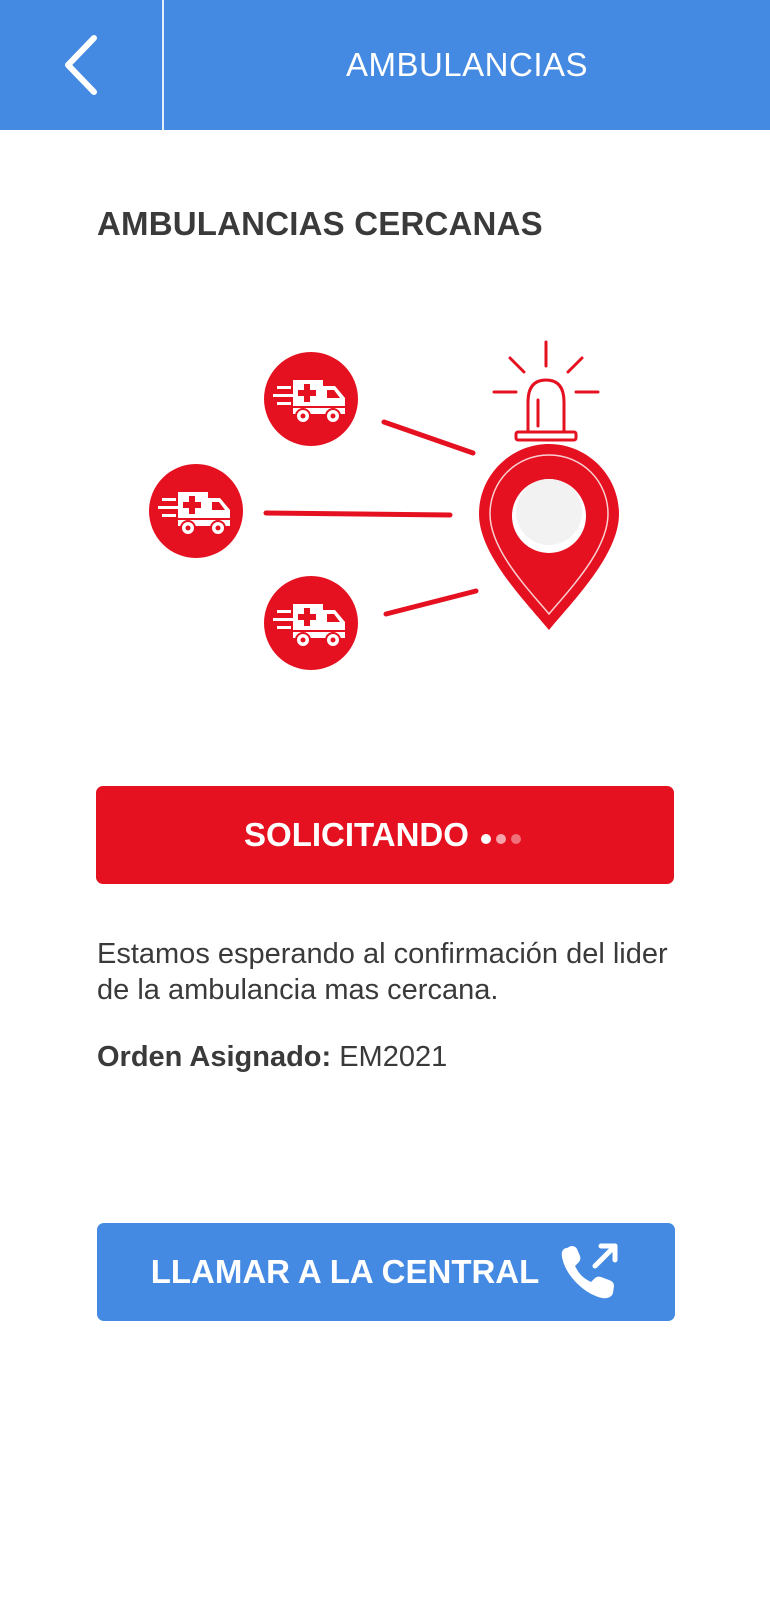 Image resolution: width=770 pixels, height=1622 pixels. What do you see at coordinates (384, 505) in the screenshot?
I see `nearby-ambulances-illustration` at bounding box center [384, 505].